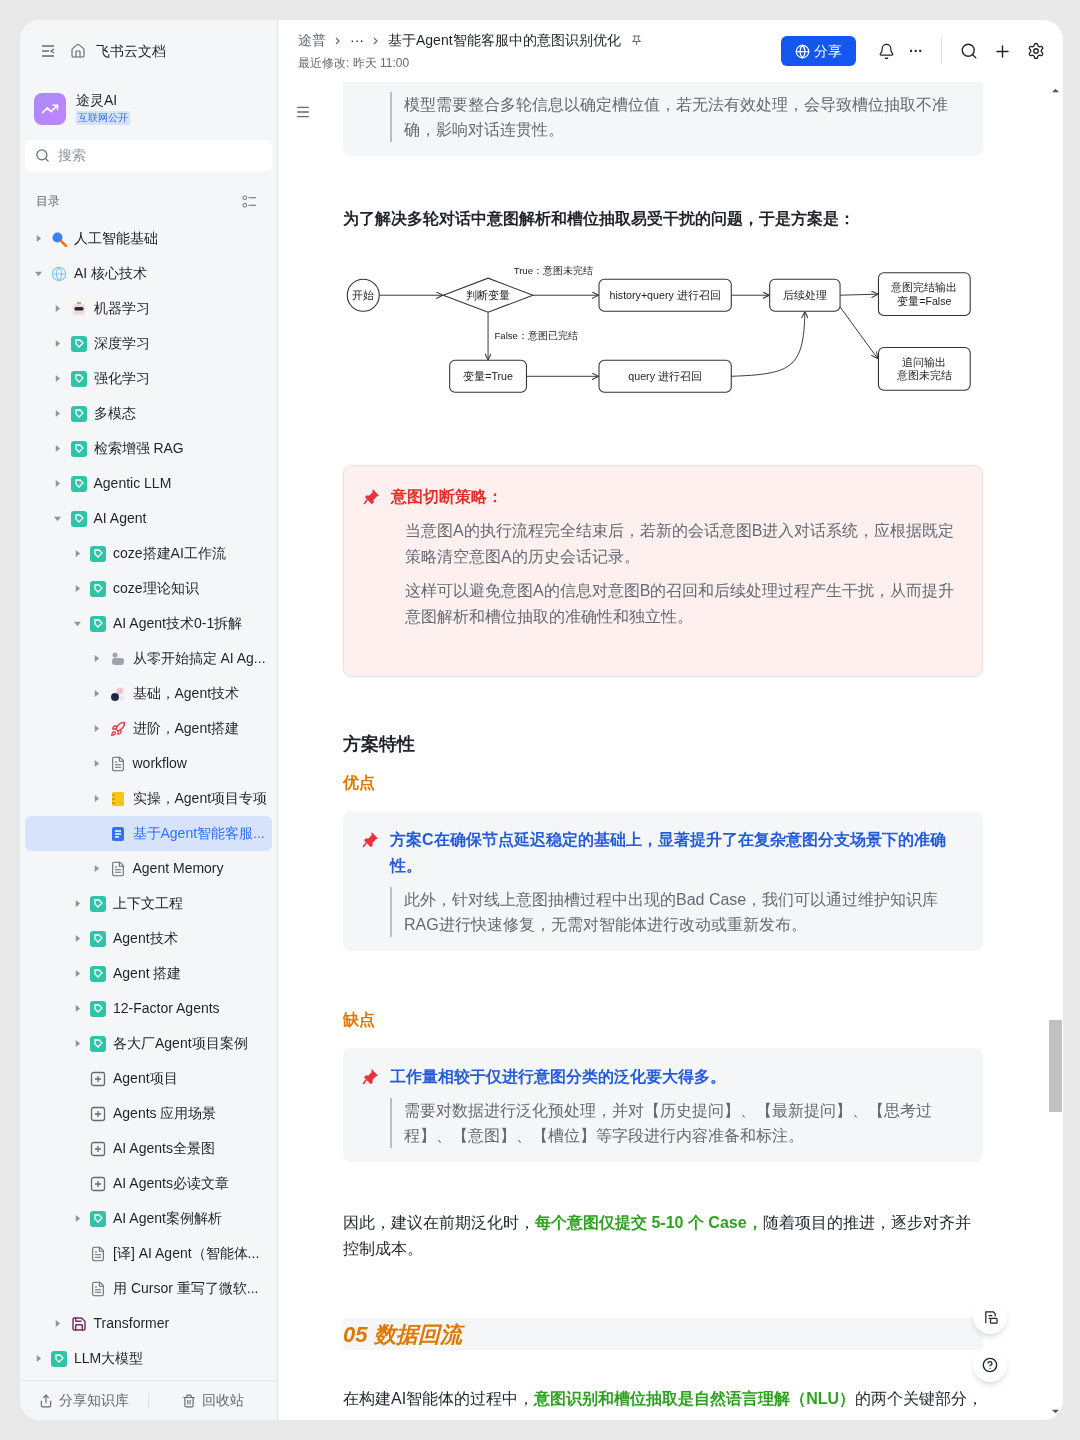 The width and height of the screenshot is (1080, 1440). I want to click on tree-item: AI 核心技术, so click(148, 273).